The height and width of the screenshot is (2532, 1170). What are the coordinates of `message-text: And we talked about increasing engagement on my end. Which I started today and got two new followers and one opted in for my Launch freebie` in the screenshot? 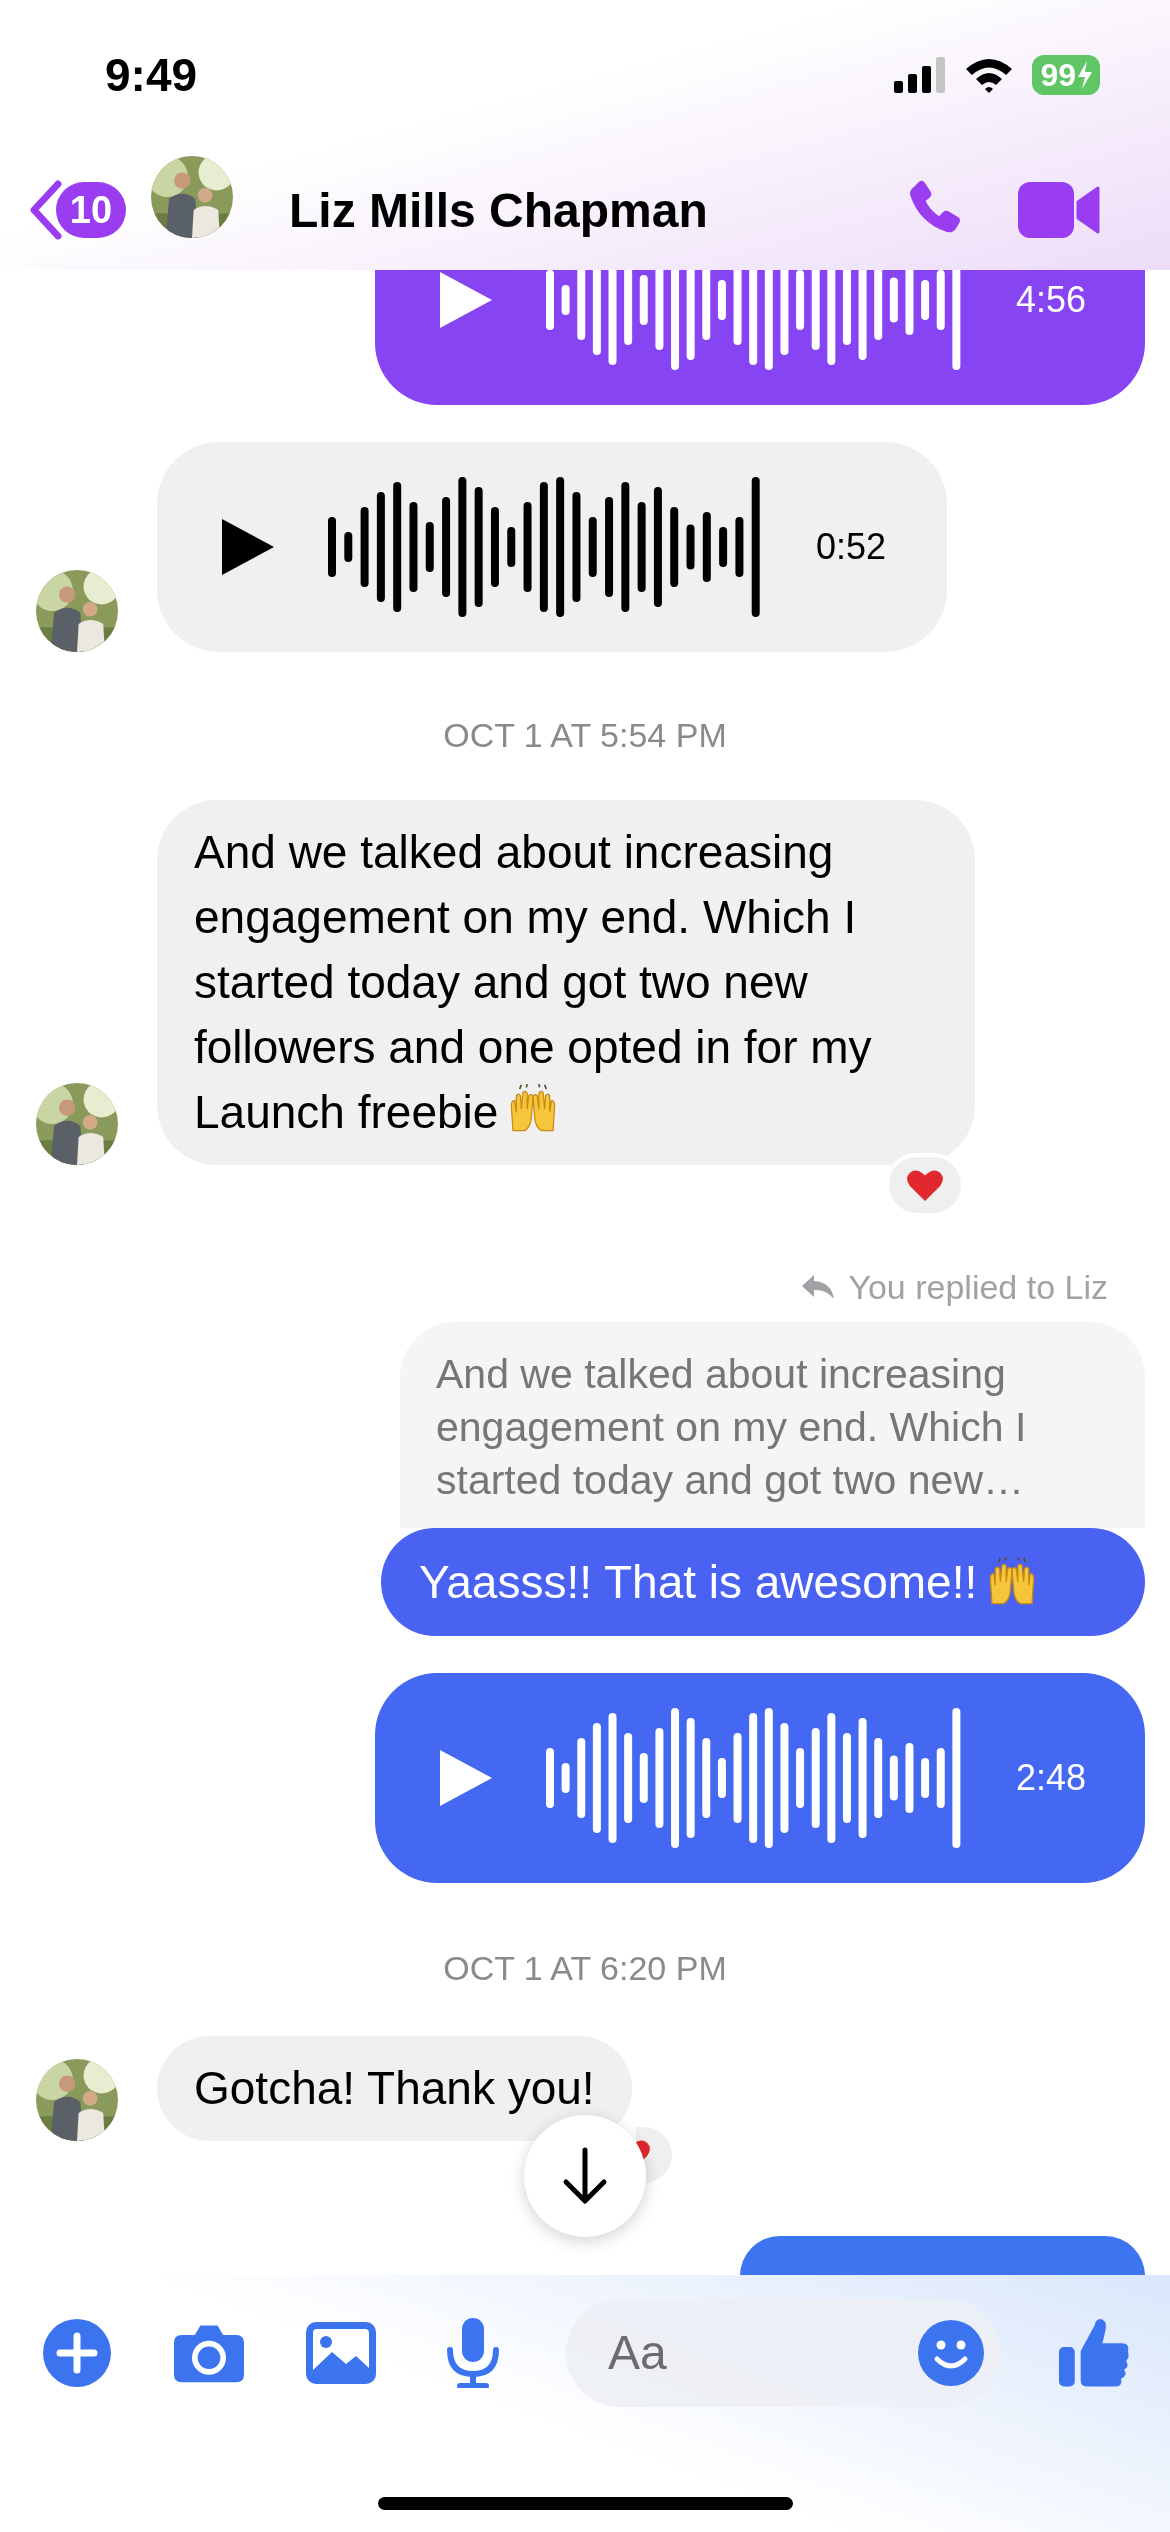 It's located at (533, 982).